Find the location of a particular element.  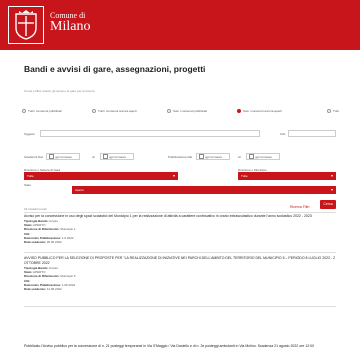

meta-value: 1.06.2022 is located at coordinates (68, 284).